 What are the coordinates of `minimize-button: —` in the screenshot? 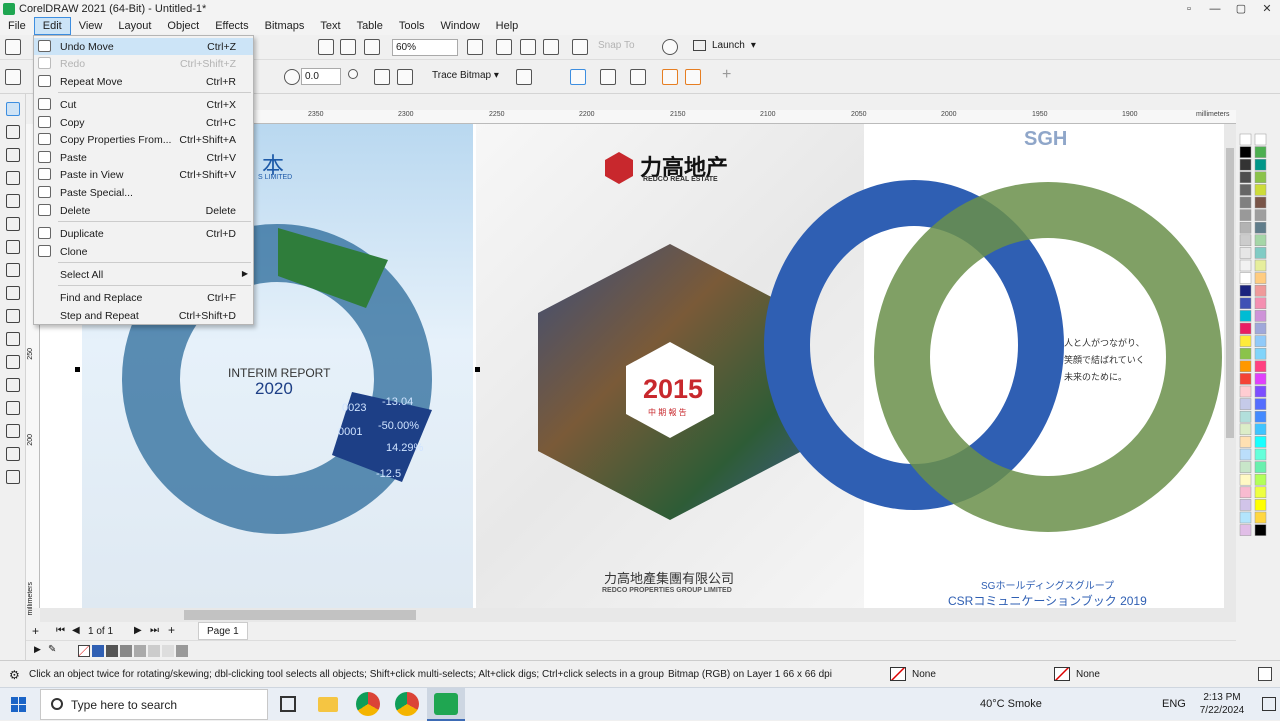 It's located at (1215, 8).